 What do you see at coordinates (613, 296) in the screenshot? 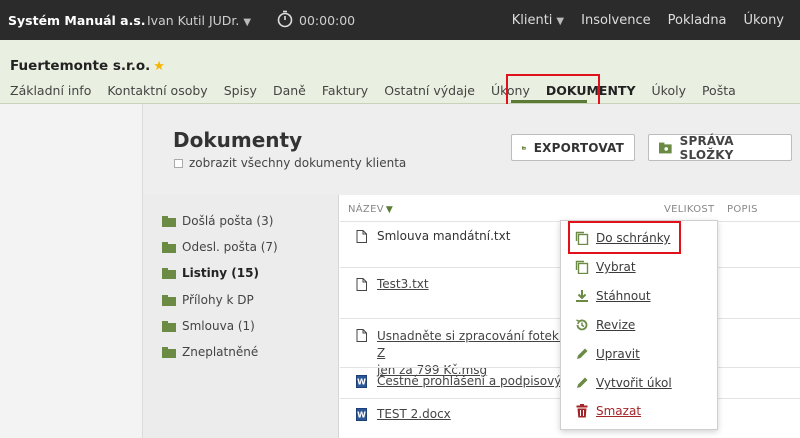
I see `menu-item-download: Stáhnout` at bounding box center [613, 296].